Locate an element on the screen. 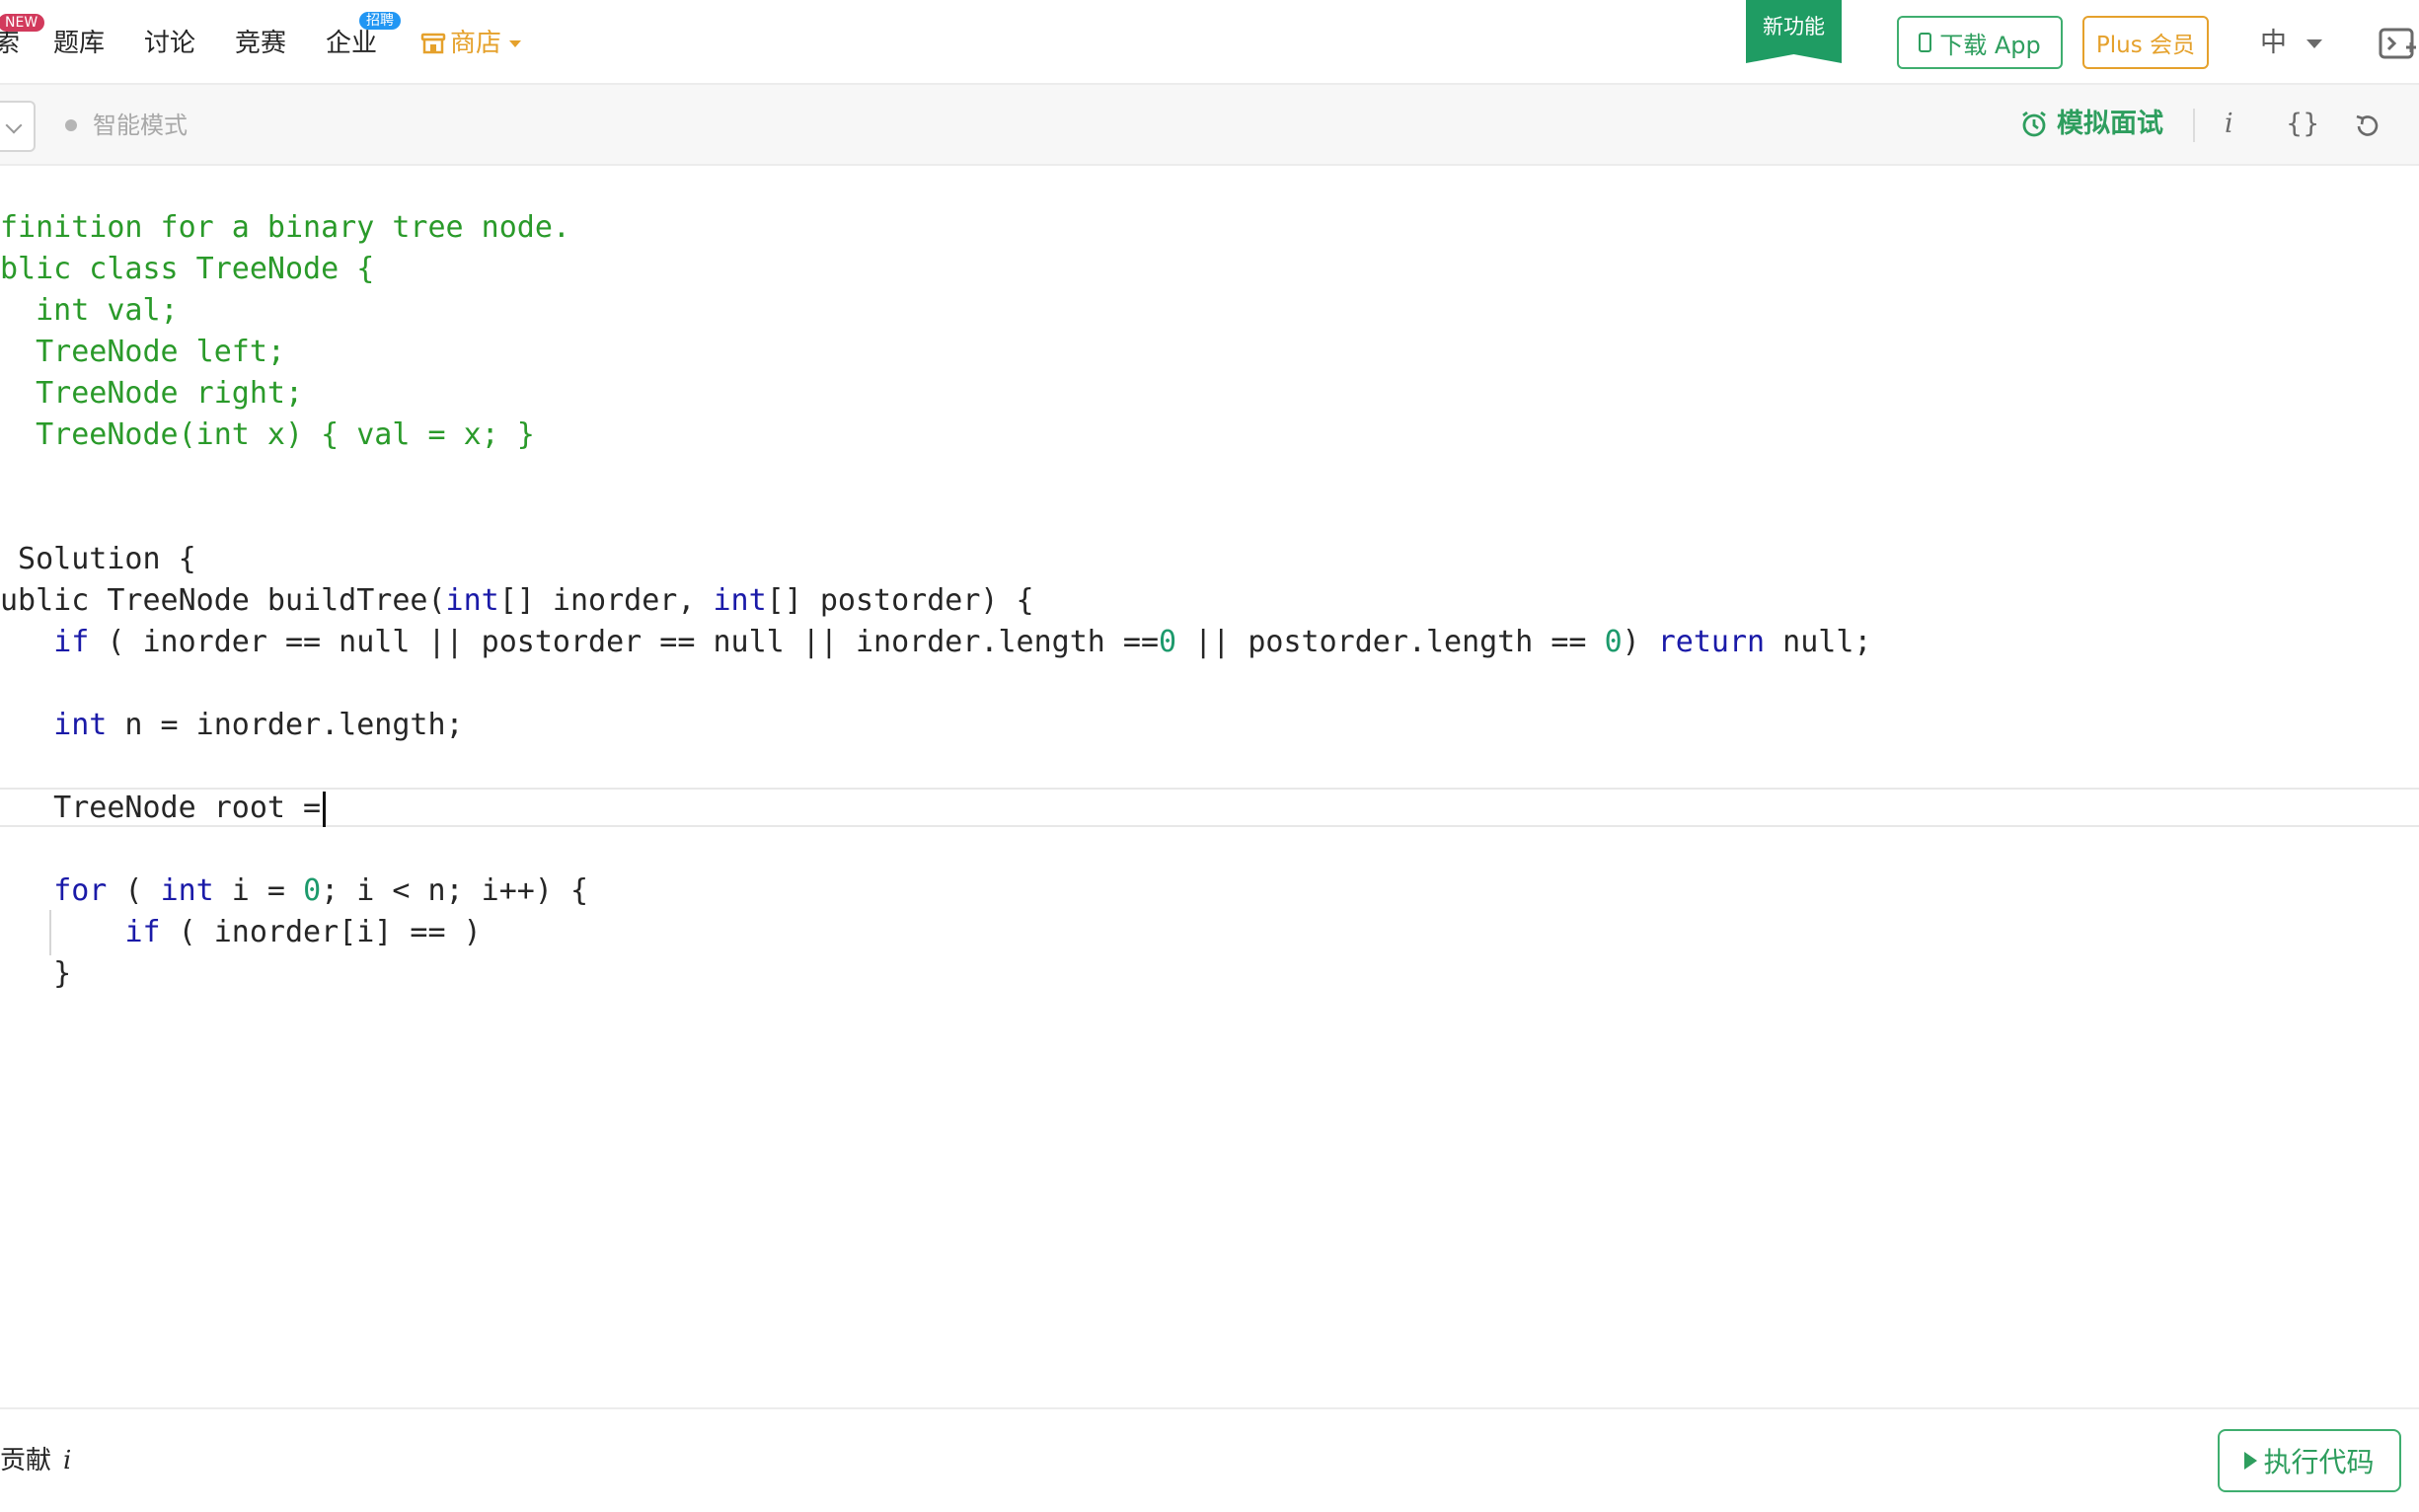  code-line-text: TreeNode root = is located at coordinates (161, 808).